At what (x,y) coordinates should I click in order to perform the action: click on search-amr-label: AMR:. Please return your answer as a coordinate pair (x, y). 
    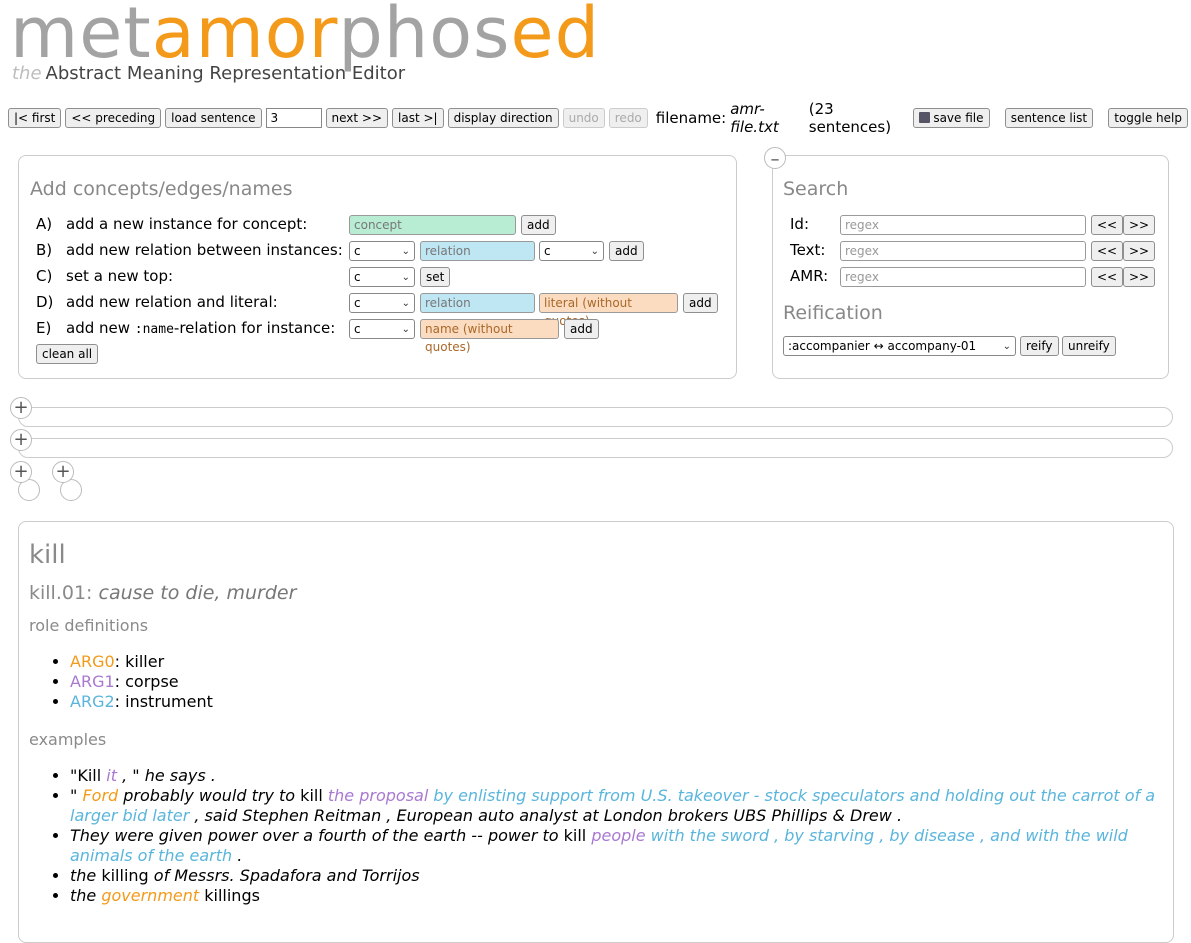
    Looking at the image, I should click on (809, 276).